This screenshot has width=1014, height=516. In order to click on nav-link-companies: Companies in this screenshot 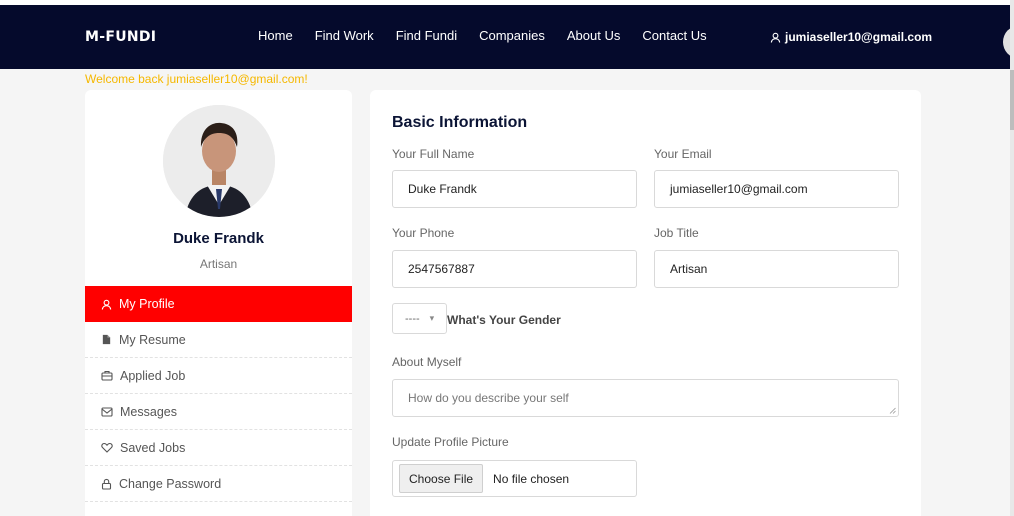, I will do `click(512, 35)`.